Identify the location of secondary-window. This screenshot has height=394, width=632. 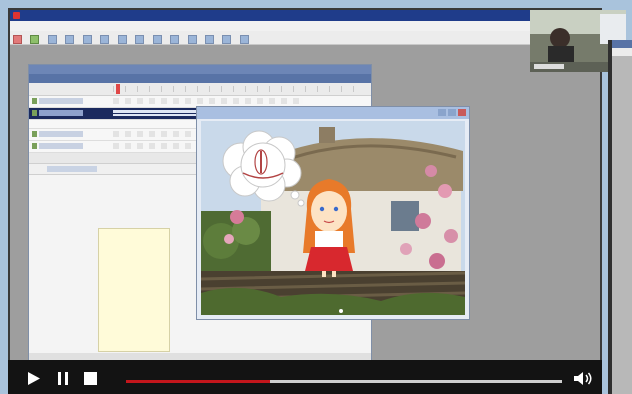
(622, 217).